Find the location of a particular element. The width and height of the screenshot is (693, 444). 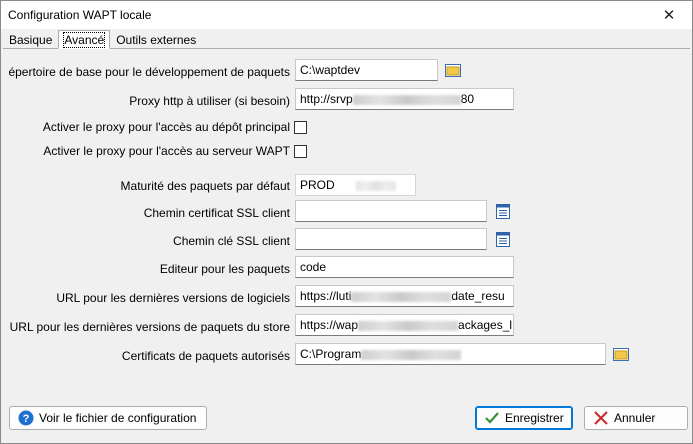

editor-label: Editeur pour les paquets is located at coordinates (224, 269).